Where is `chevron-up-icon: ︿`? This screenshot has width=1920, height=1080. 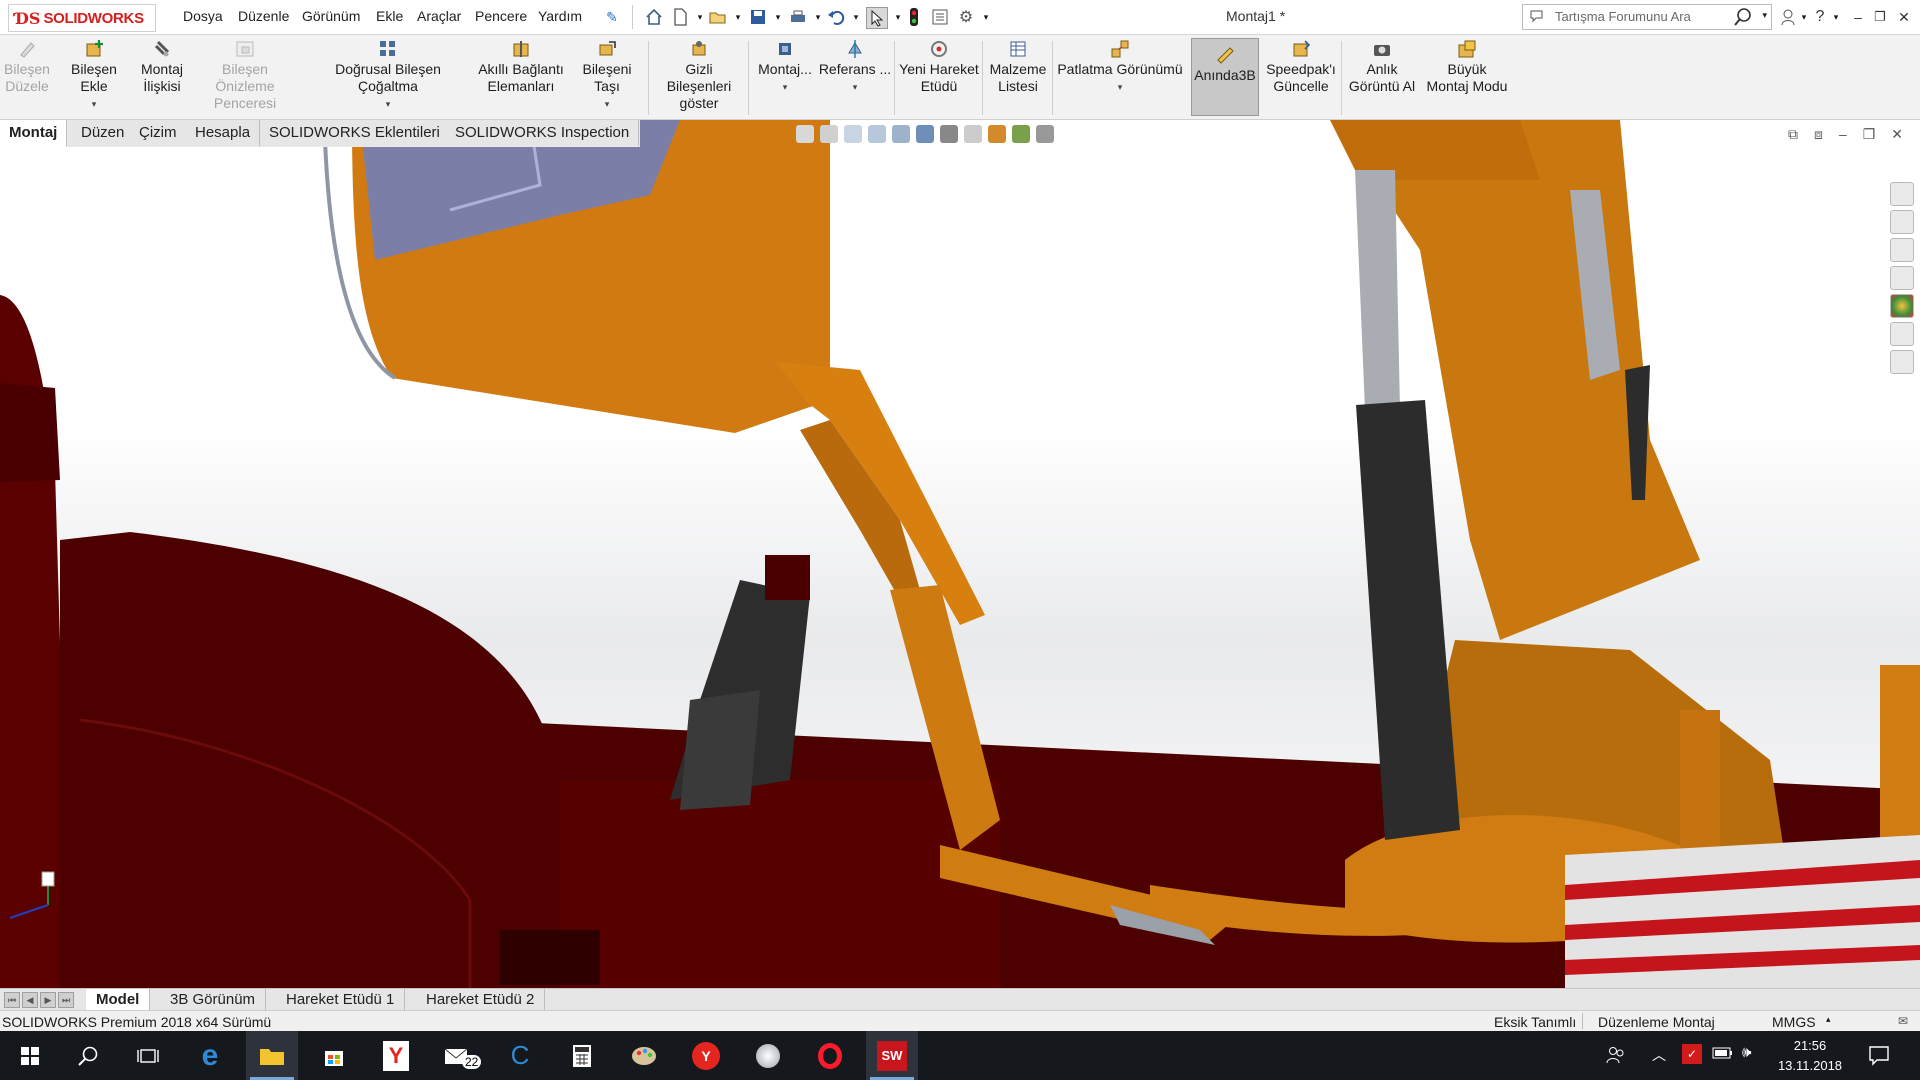 chevron-up-icon: ︿ is located at coordinates (1659, 1055).